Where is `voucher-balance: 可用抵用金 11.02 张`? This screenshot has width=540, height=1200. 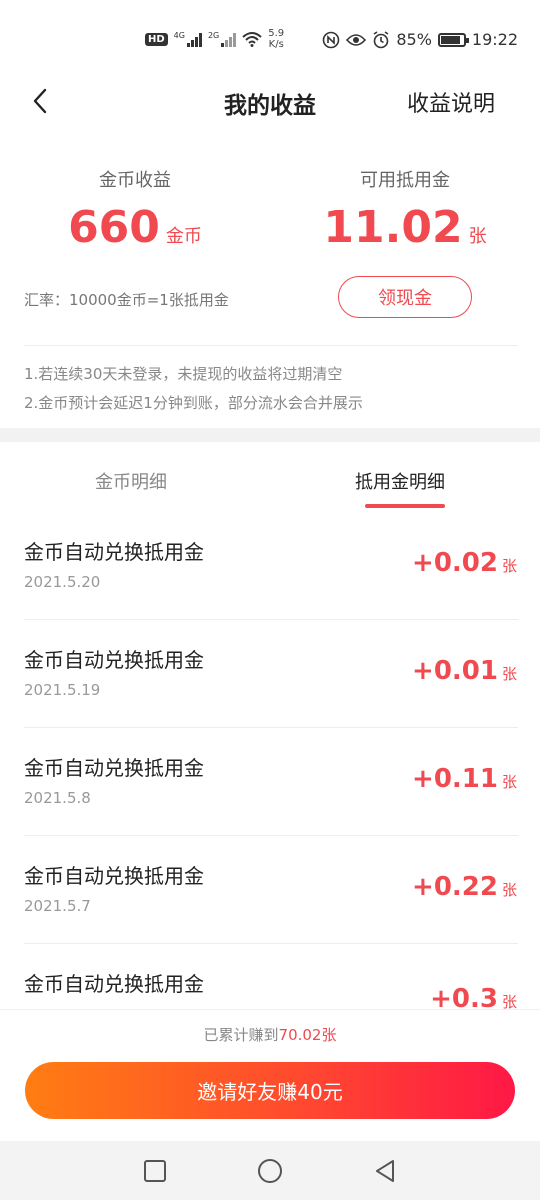 voucher-balance: 可用抵用金 11.02 张 is located at coordinates (405, 209).